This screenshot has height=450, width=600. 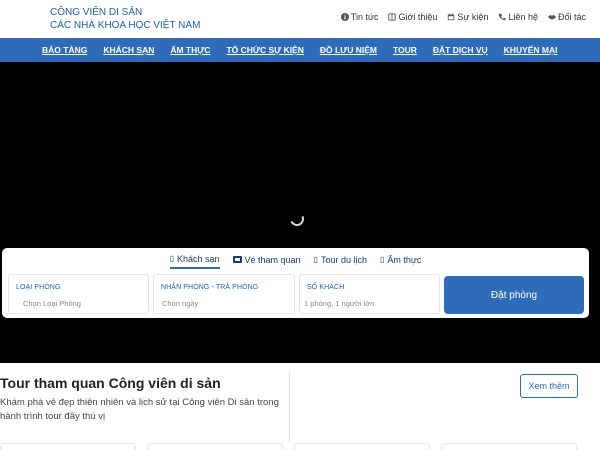 I want to click on section-divider, so click(x=289, y=407).